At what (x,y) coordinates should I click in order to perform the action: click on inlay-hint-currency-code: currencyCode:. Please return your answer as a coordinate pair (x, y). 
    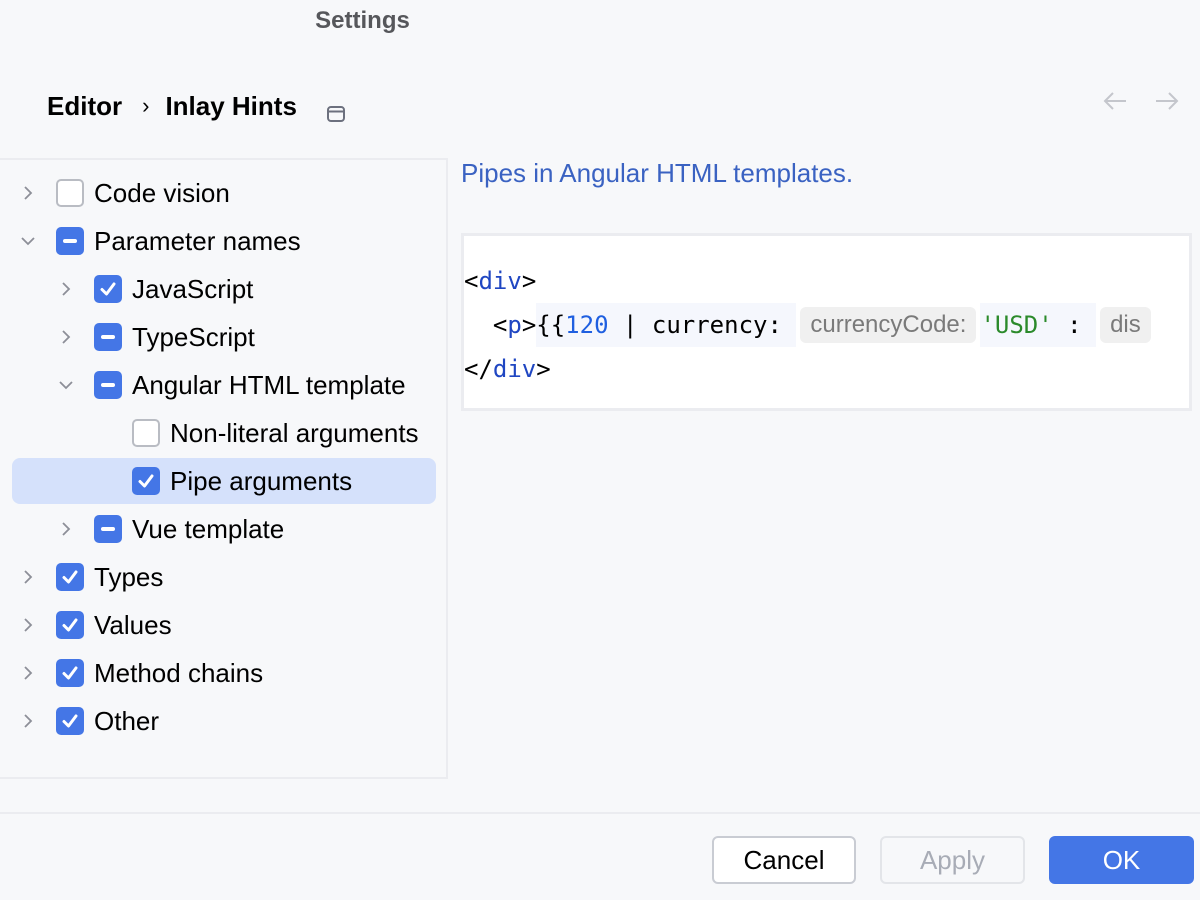
    Looking at the image, I should click on (888, 325).